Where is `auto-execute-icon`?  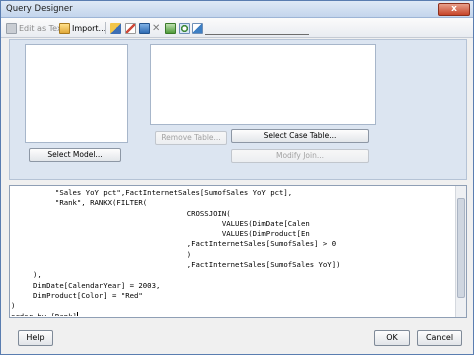
auto-execute-icon is located at coordinates (130, 28).